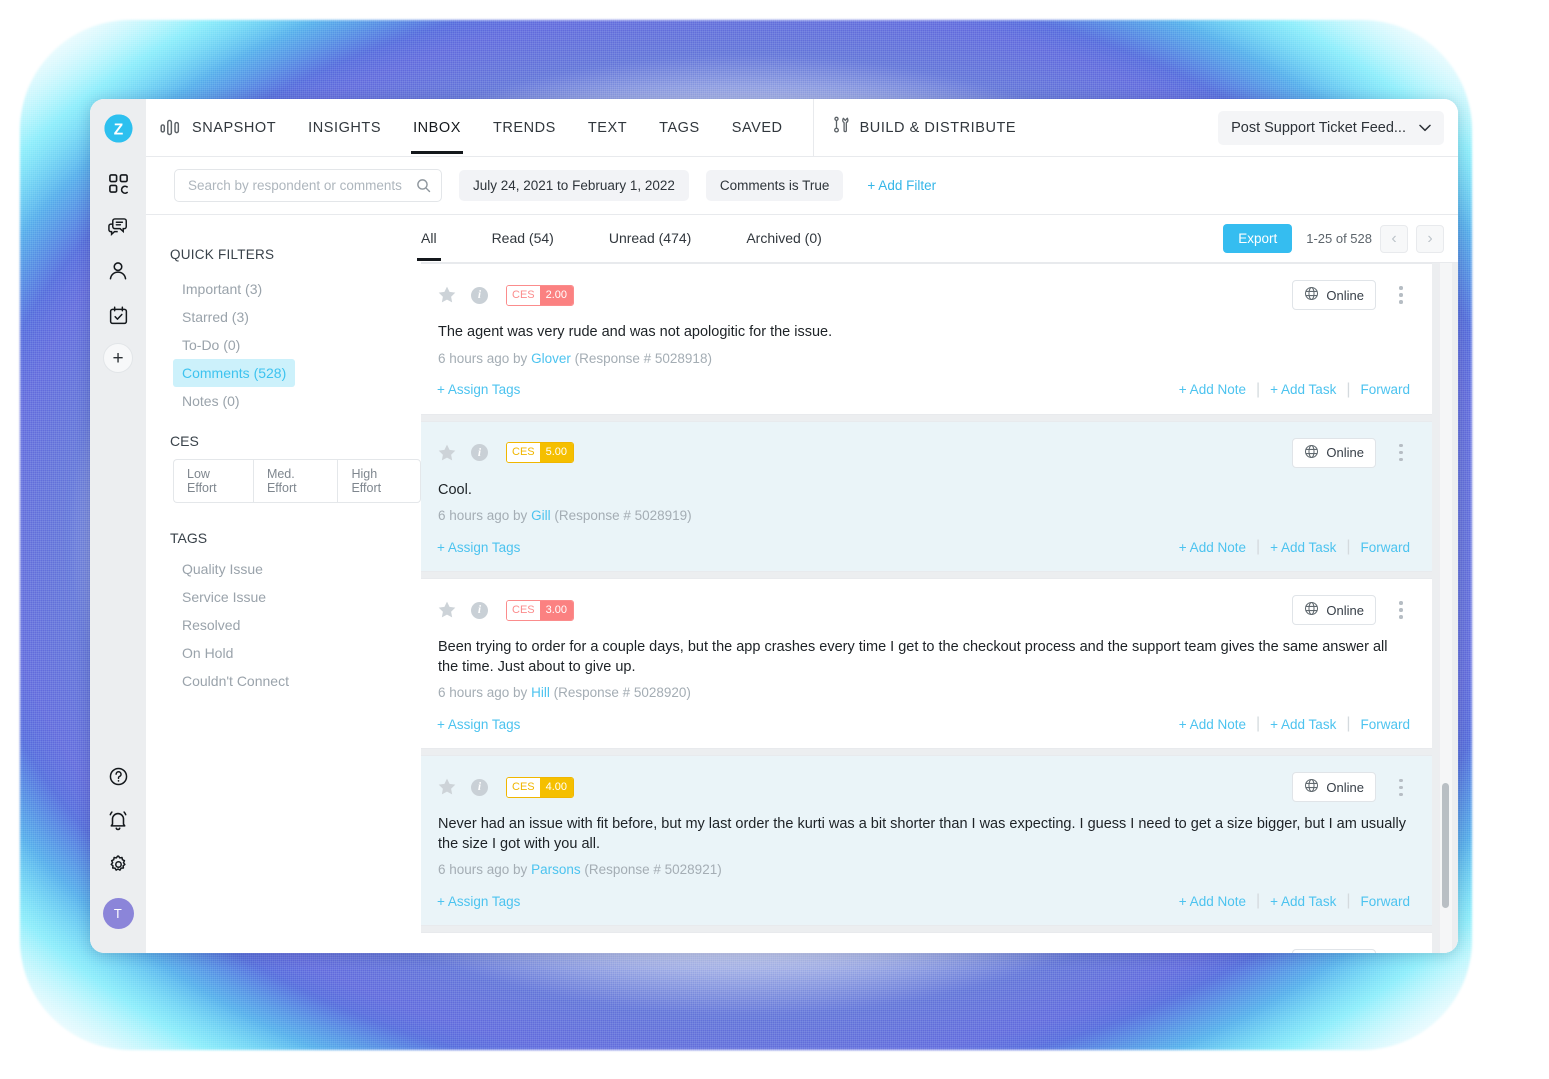  I want to click on nav-tab-saved: SAVED, so click(757, 127).